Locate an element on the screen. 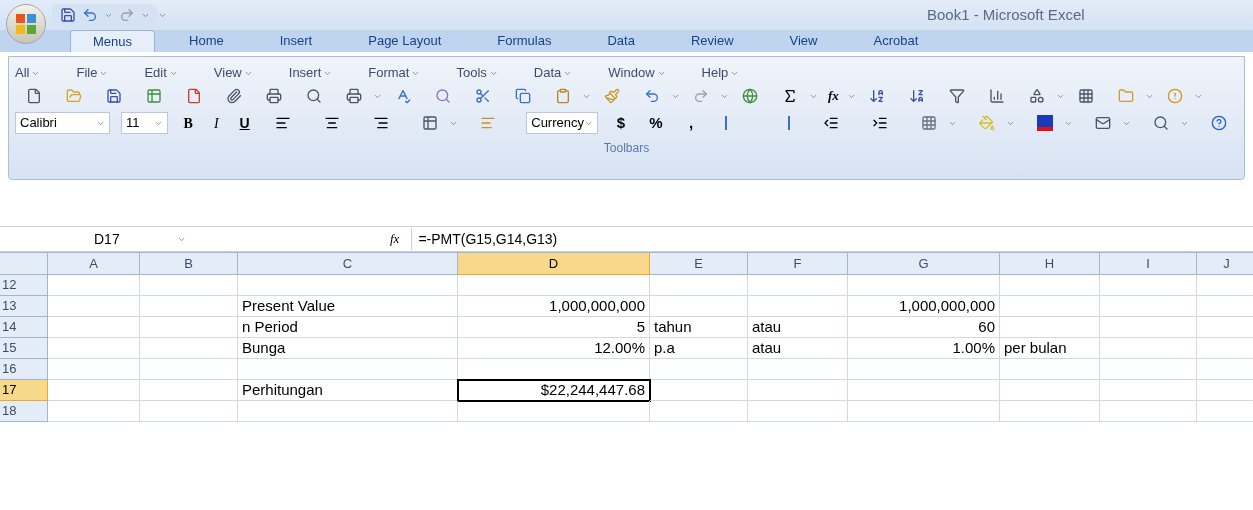  number-format-button: % is located at coordinates (656, 123).